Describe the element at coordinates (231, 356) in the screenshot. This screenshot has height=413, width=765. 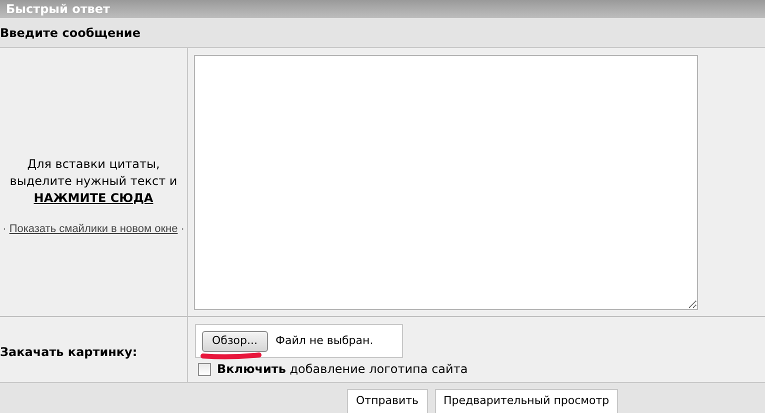
I see `underline-scribble` at that location.